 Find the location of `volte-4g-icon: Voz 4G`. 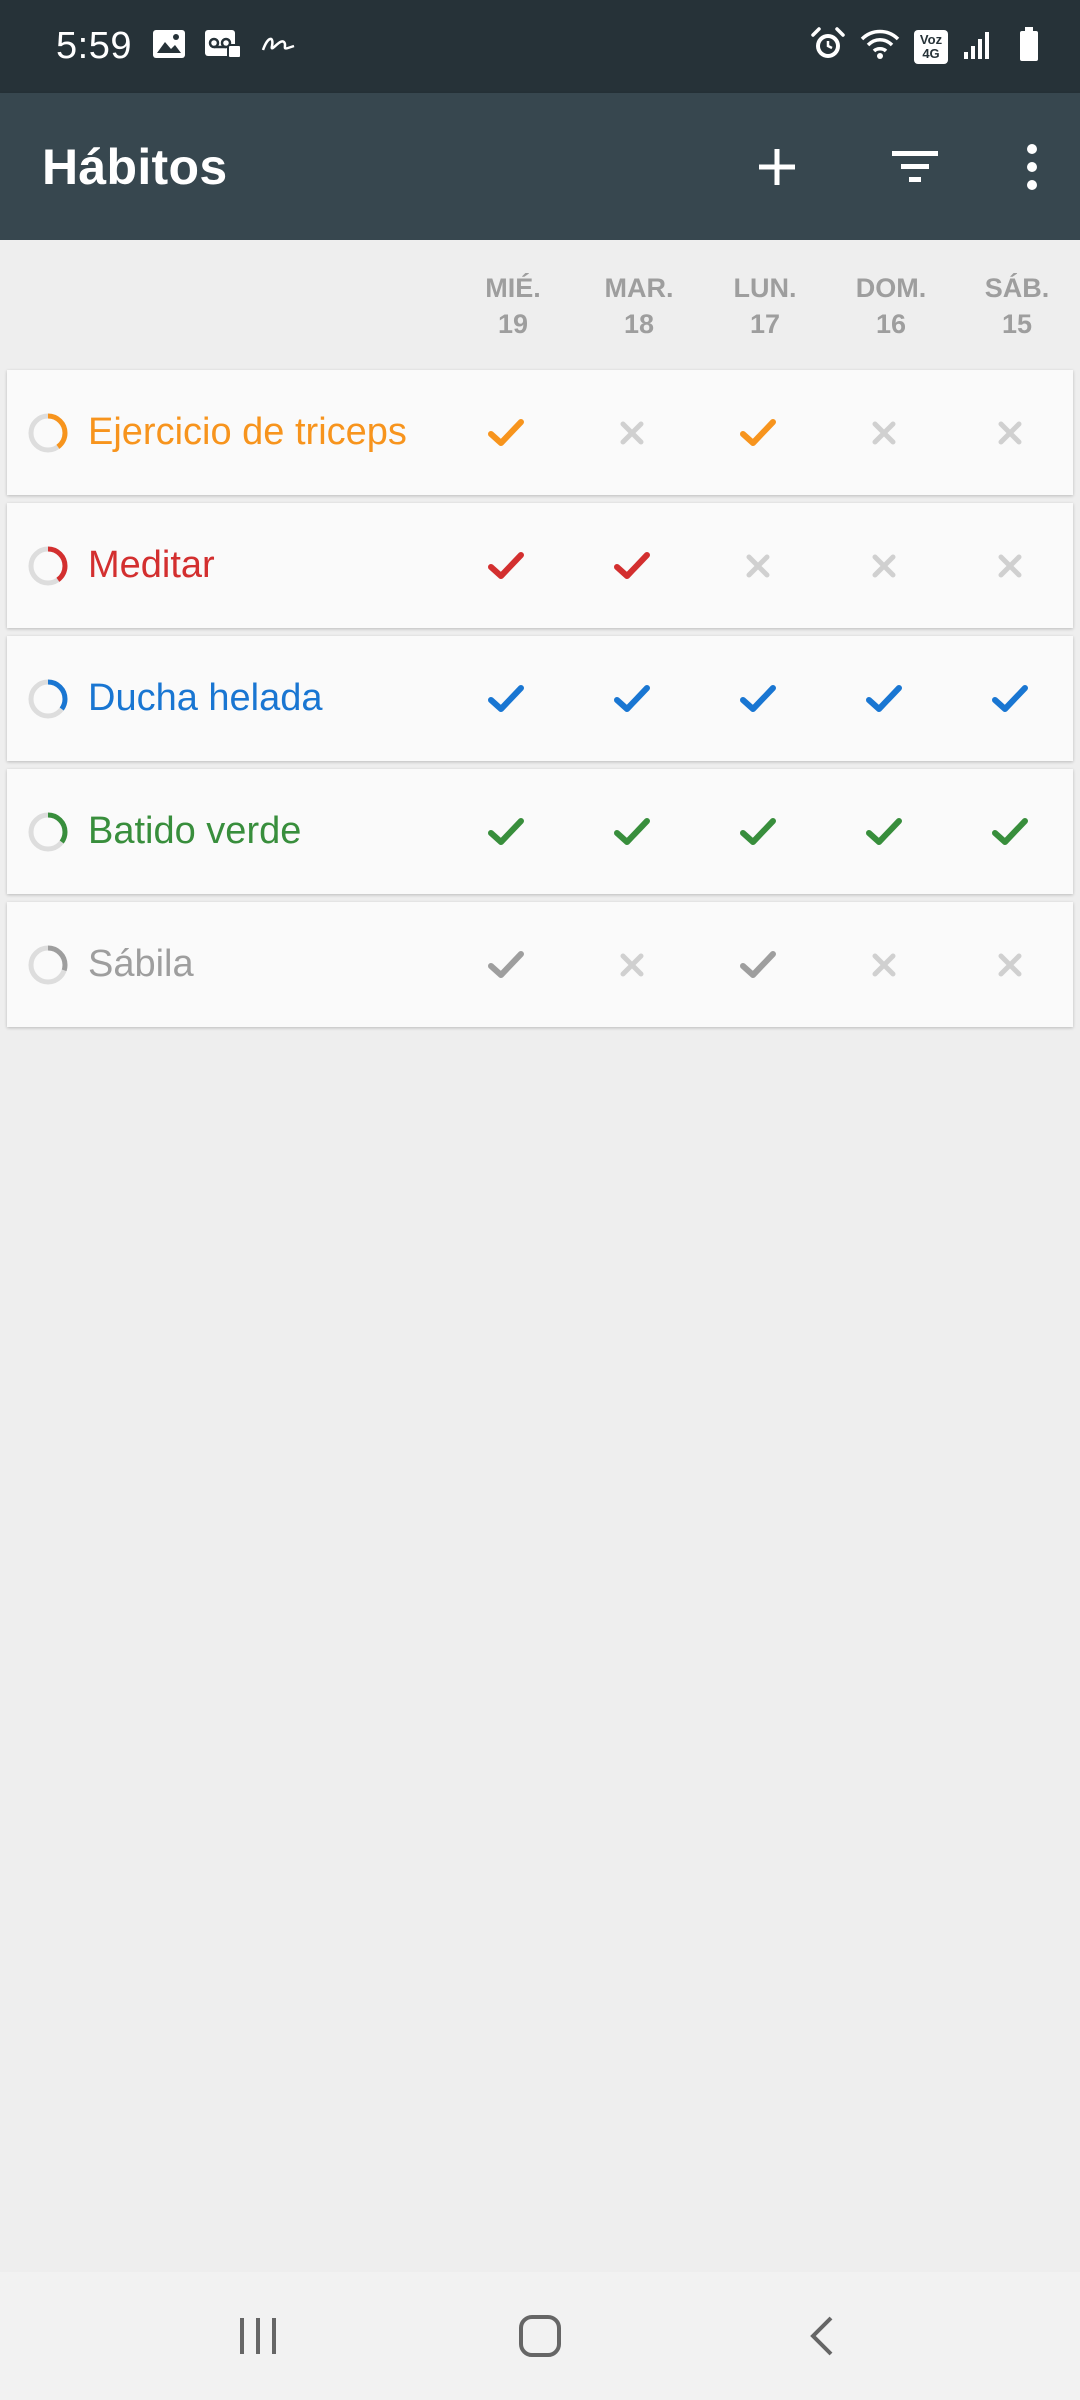

volte-4g-icon: Voz 4G is located at coordinates (931, 46).